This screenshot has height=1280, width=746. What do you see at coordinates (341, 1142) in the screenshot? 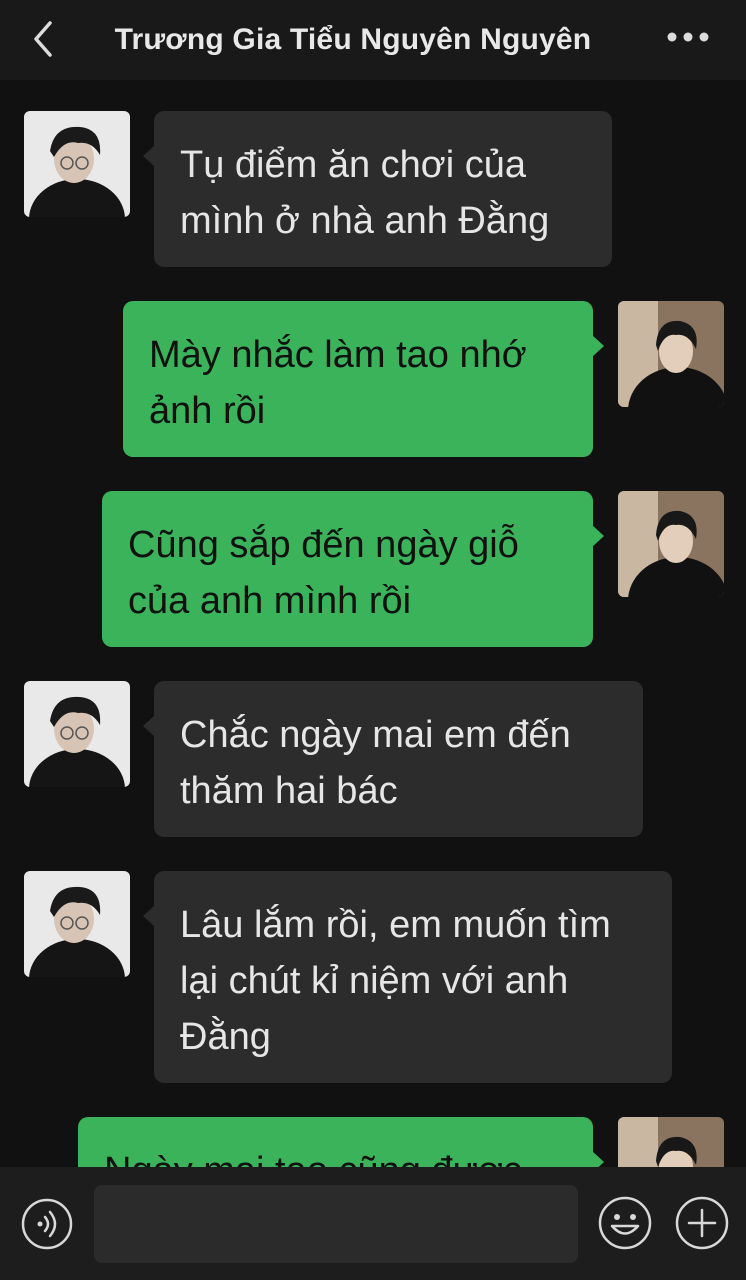
I see `message-bubble-outgoing: Ngày mai tao cũng được` at bounding box center [341, 1142].